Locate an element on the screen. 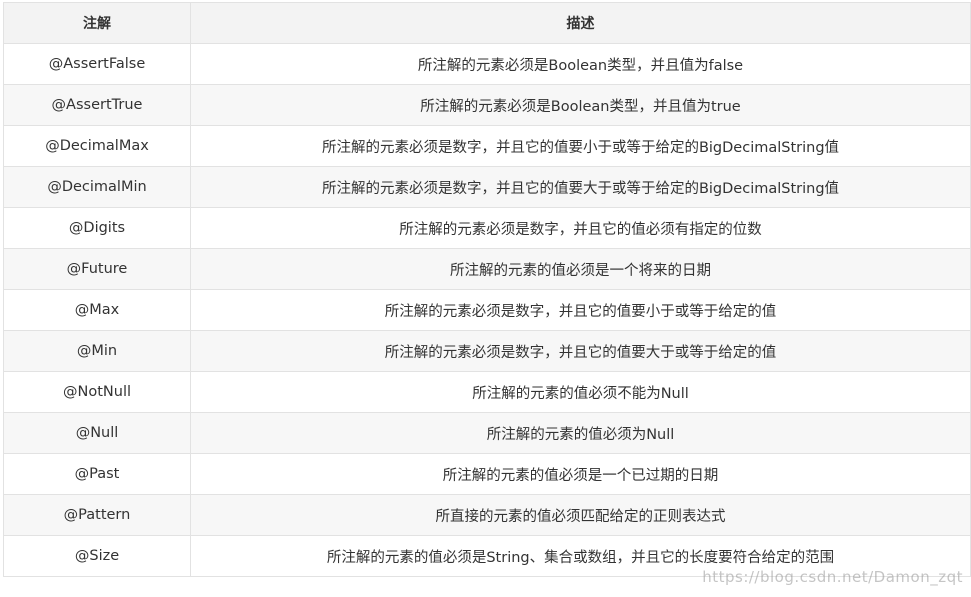 This screenshot has width=971, height=597. table-row: @AssertTrue 所注解的元素必须是Boolean类型，并且值为true is located at coordinates (487, 105).